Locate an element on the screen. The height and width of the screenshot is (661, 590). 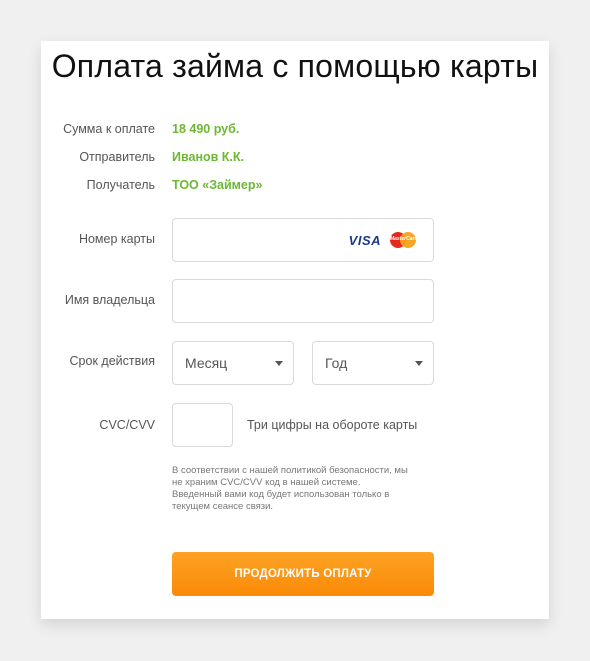
cvc-field is located at coordinates (202, 425).